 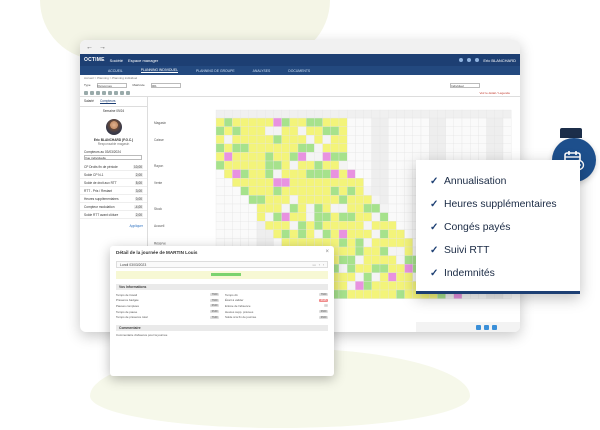 I want to click on nav-documents: DOCUMENTS, so click(x=299, y=71).